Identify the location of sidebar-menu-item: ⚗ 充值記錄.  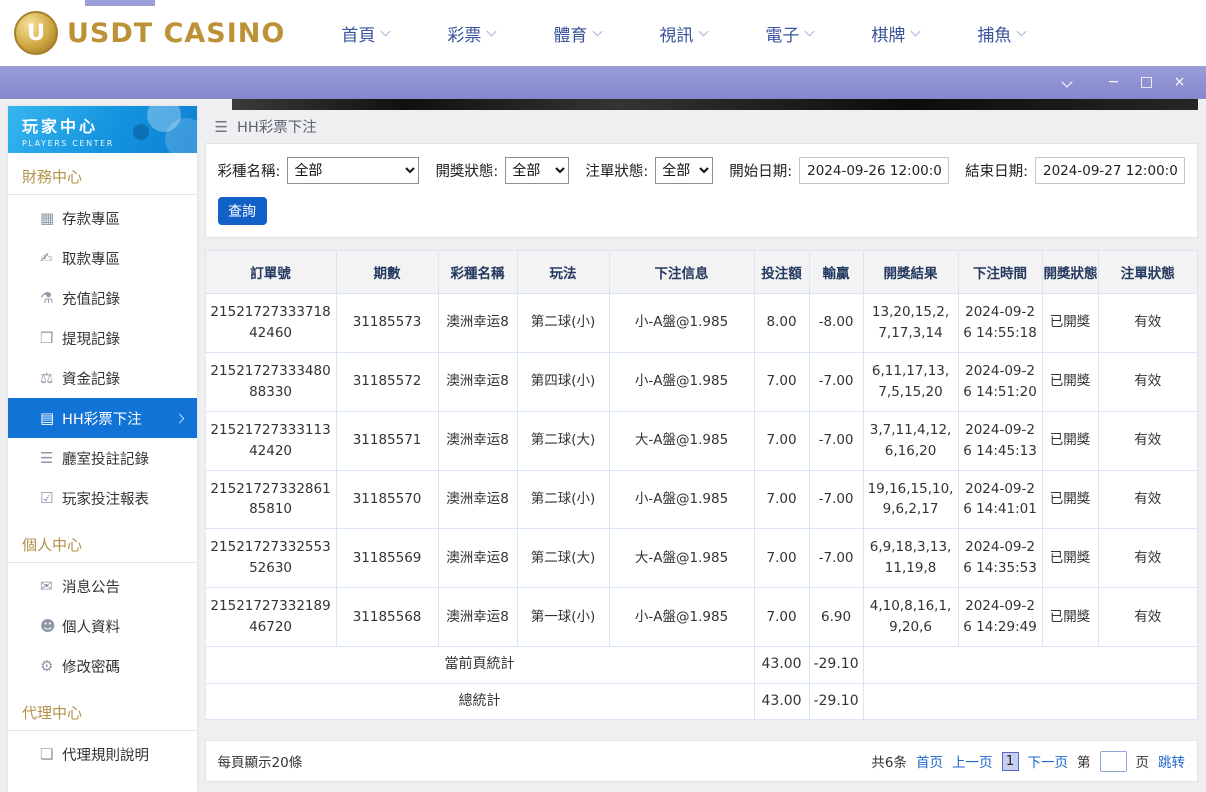
(102, 298).